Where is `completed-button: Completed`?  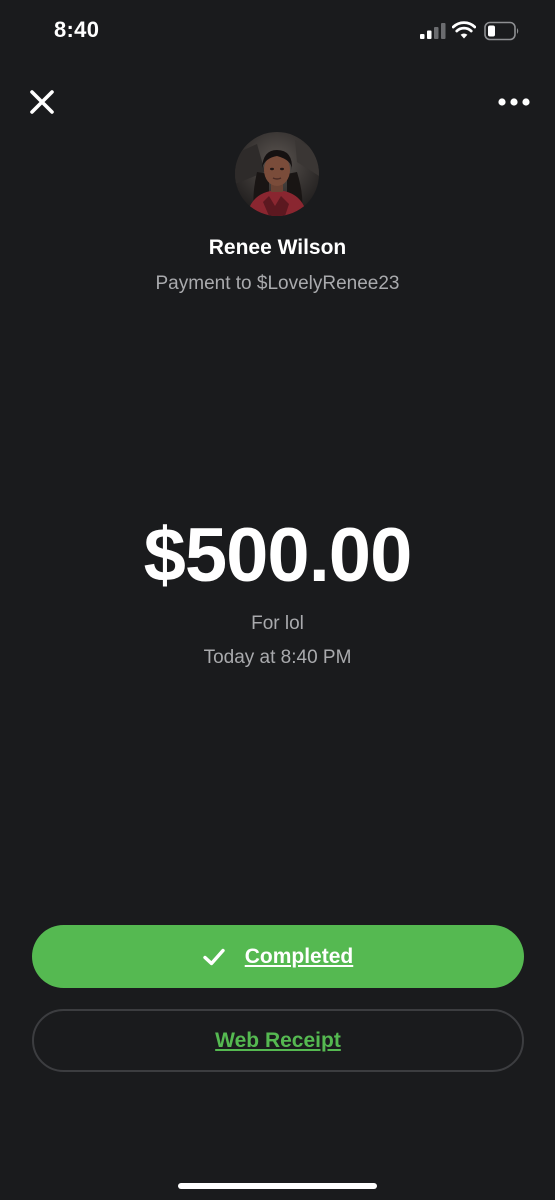
completed-button: Completed is located at coordinates (278, 956).